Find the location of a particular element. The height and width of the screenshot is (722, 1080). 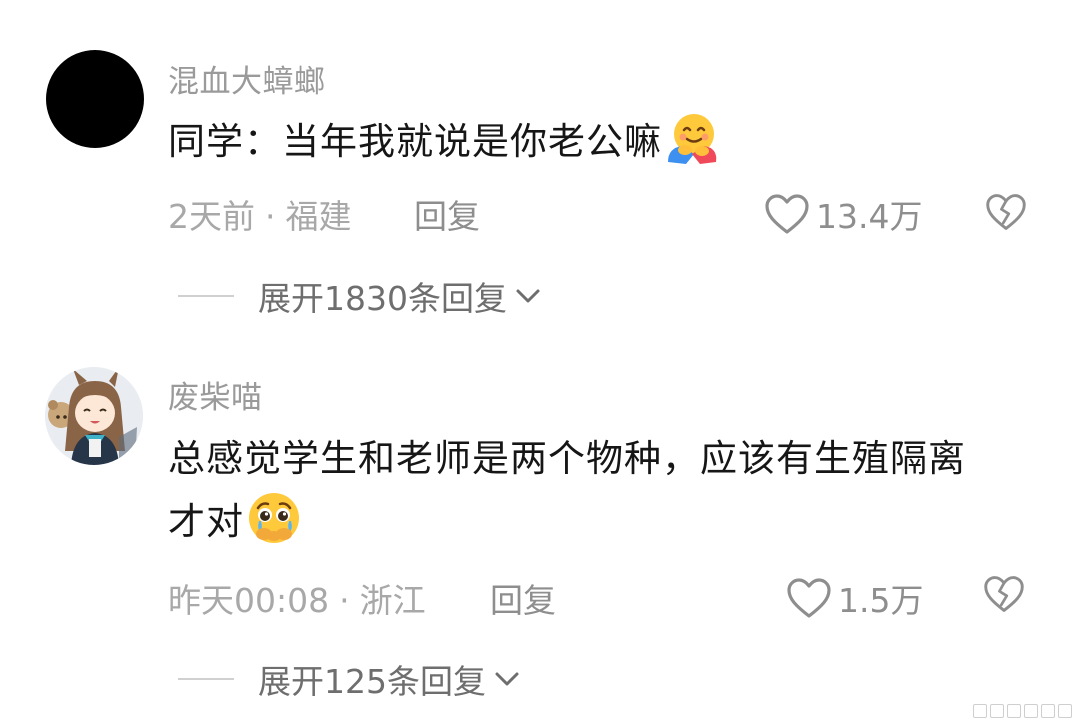

timestamp: 昨天00:08 is located at coordinates (249, 600).